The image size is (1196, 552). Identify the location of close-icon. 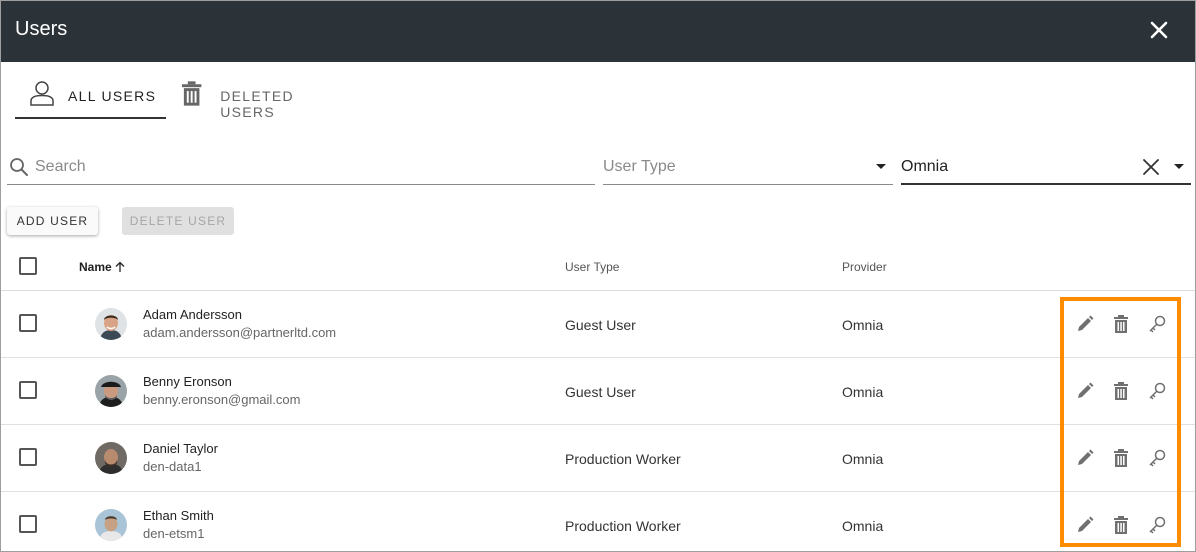
(1159, 30).